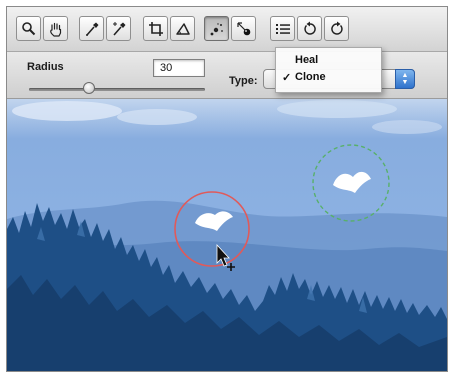  What do you see at coordinates (88, 88) in the screenshot?
I see `radius-slider-thumb` at bounding box center [88, 88].